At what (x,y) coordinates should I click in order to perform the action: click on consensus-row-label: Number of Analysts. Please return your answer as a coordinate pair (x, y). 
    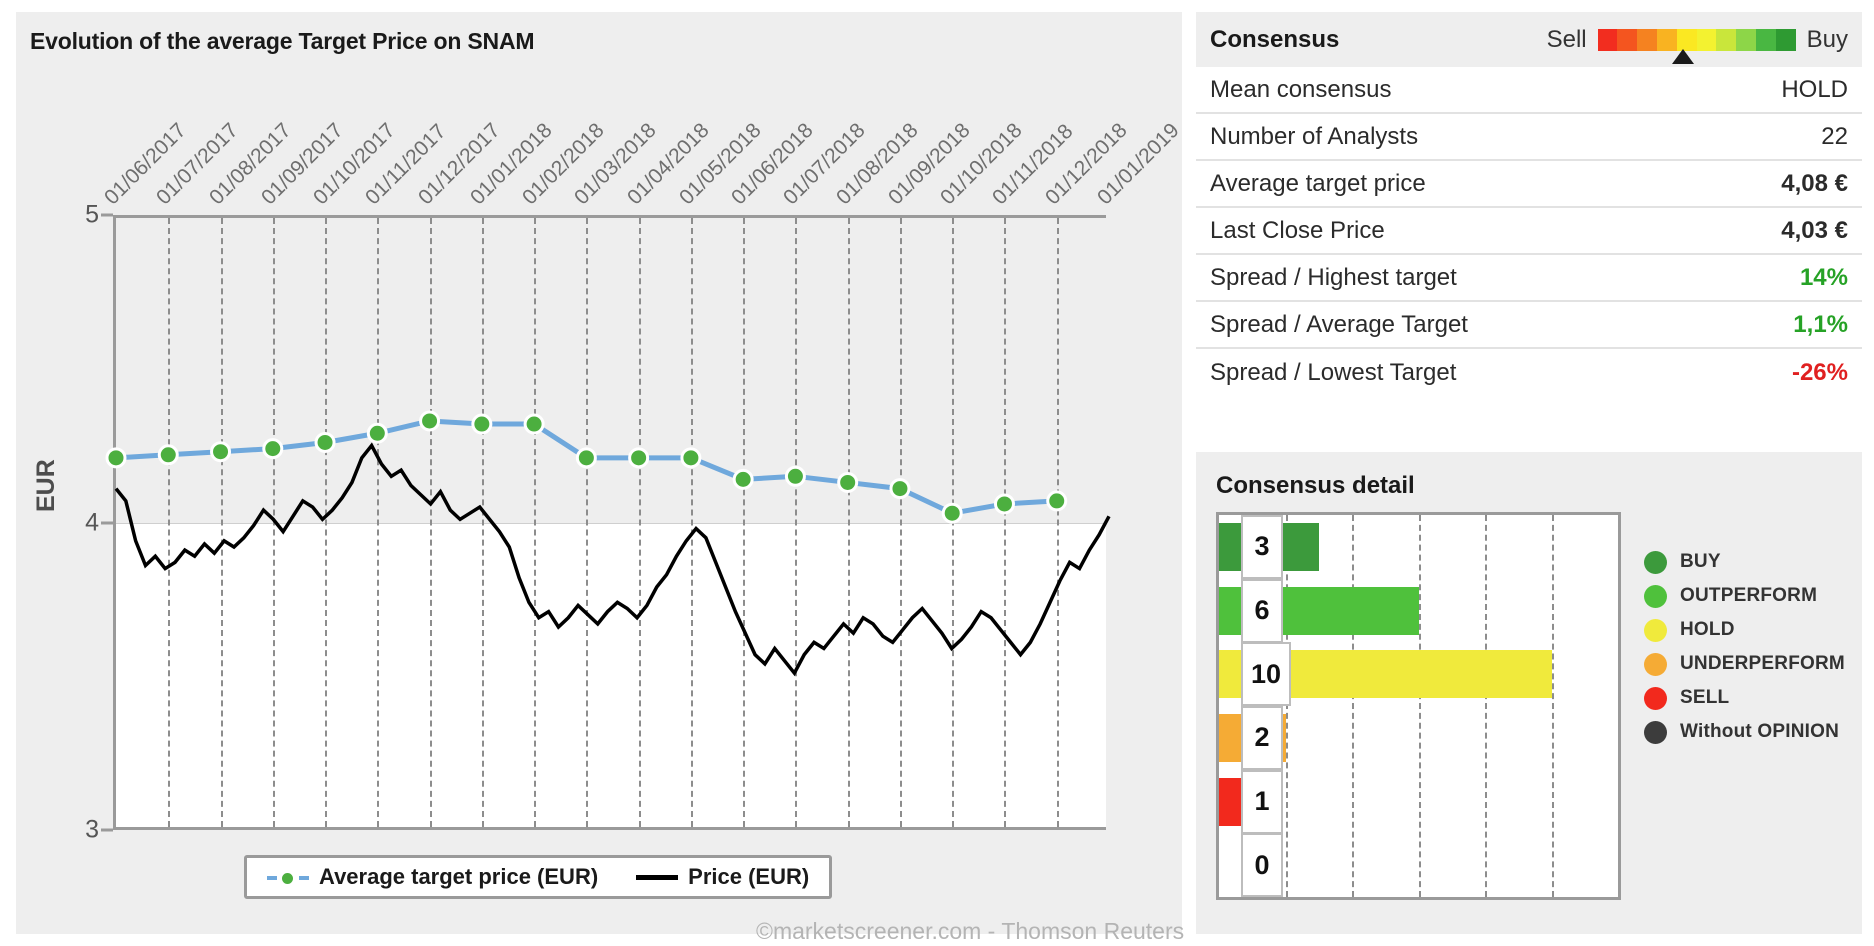
    Looking at the image, I should click on (1314, 136).